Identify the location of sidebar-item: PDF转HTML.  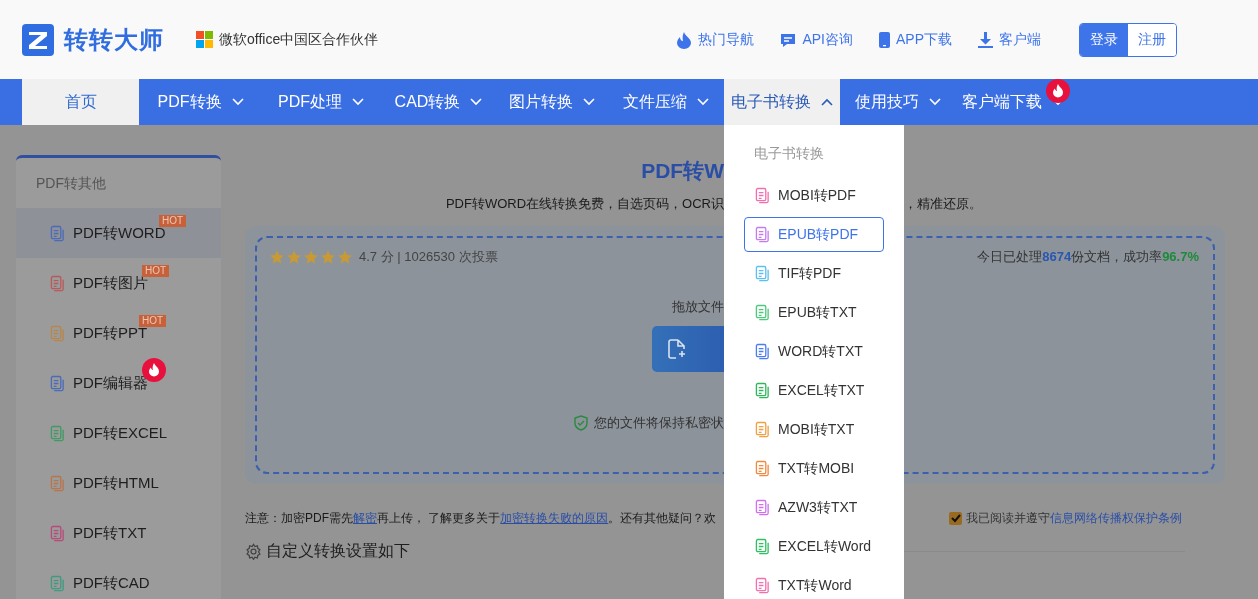
(118, 483).